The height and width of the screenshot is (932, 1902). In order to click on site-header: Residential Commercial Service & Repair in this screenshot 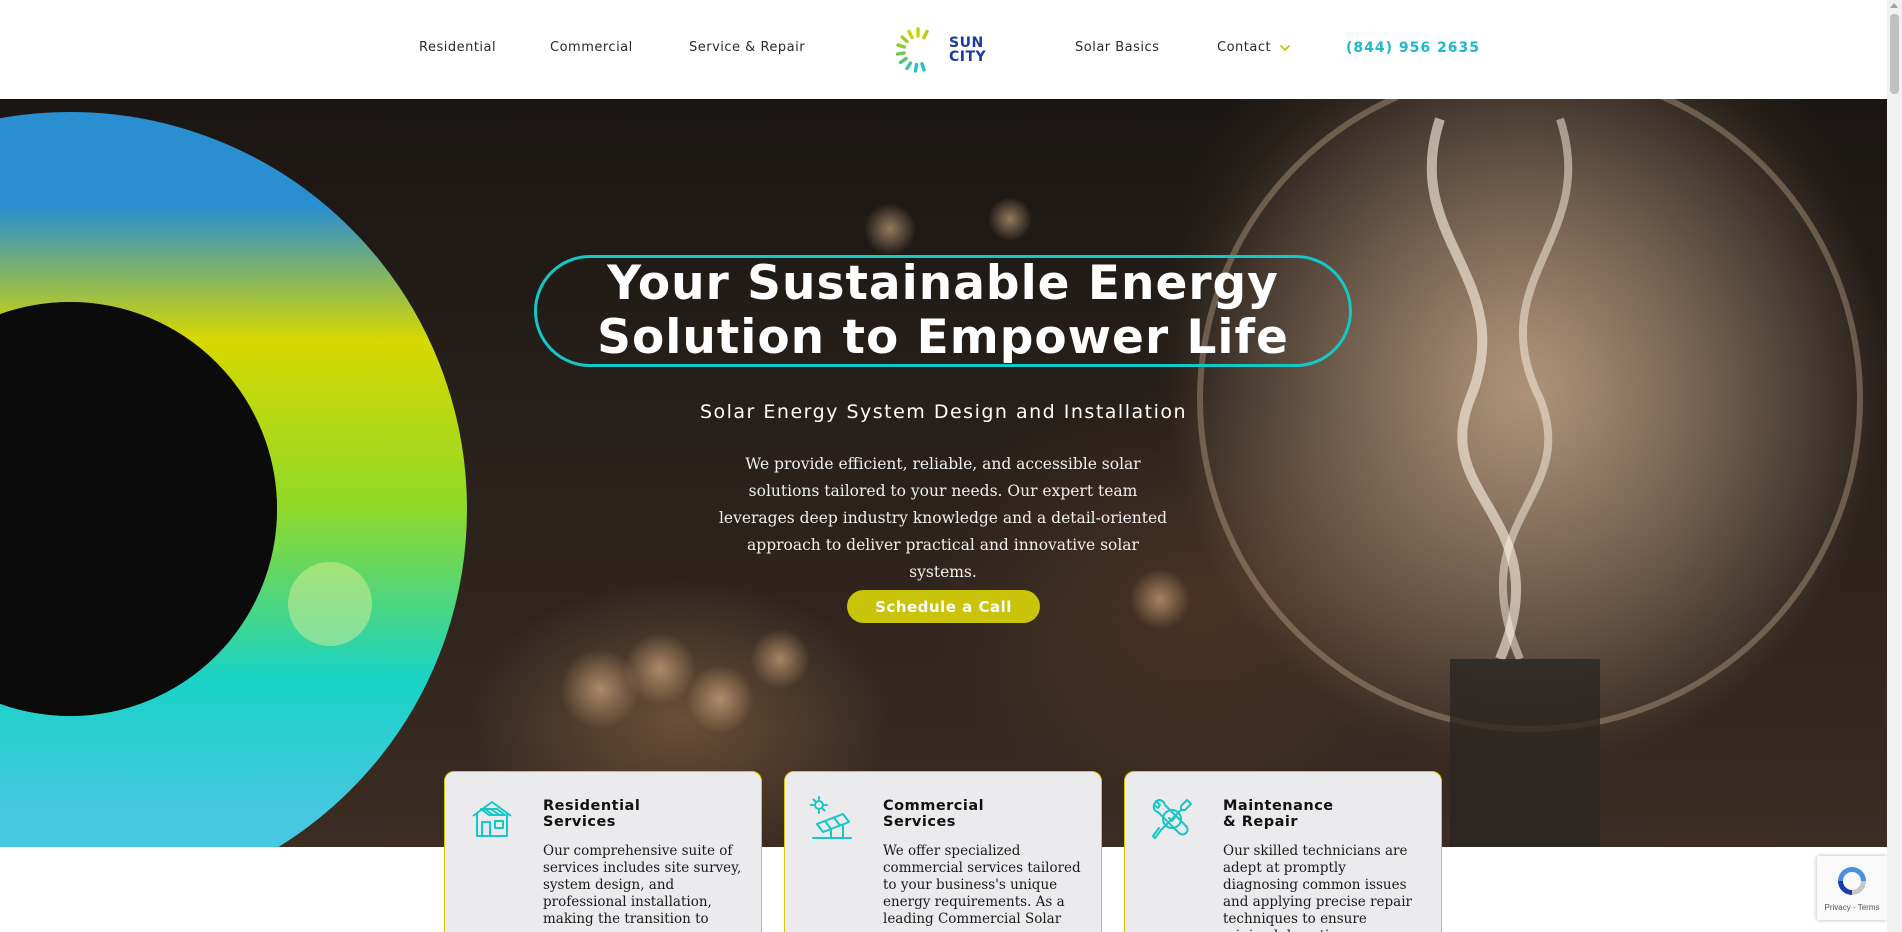, I will do `click(943, 49)`.